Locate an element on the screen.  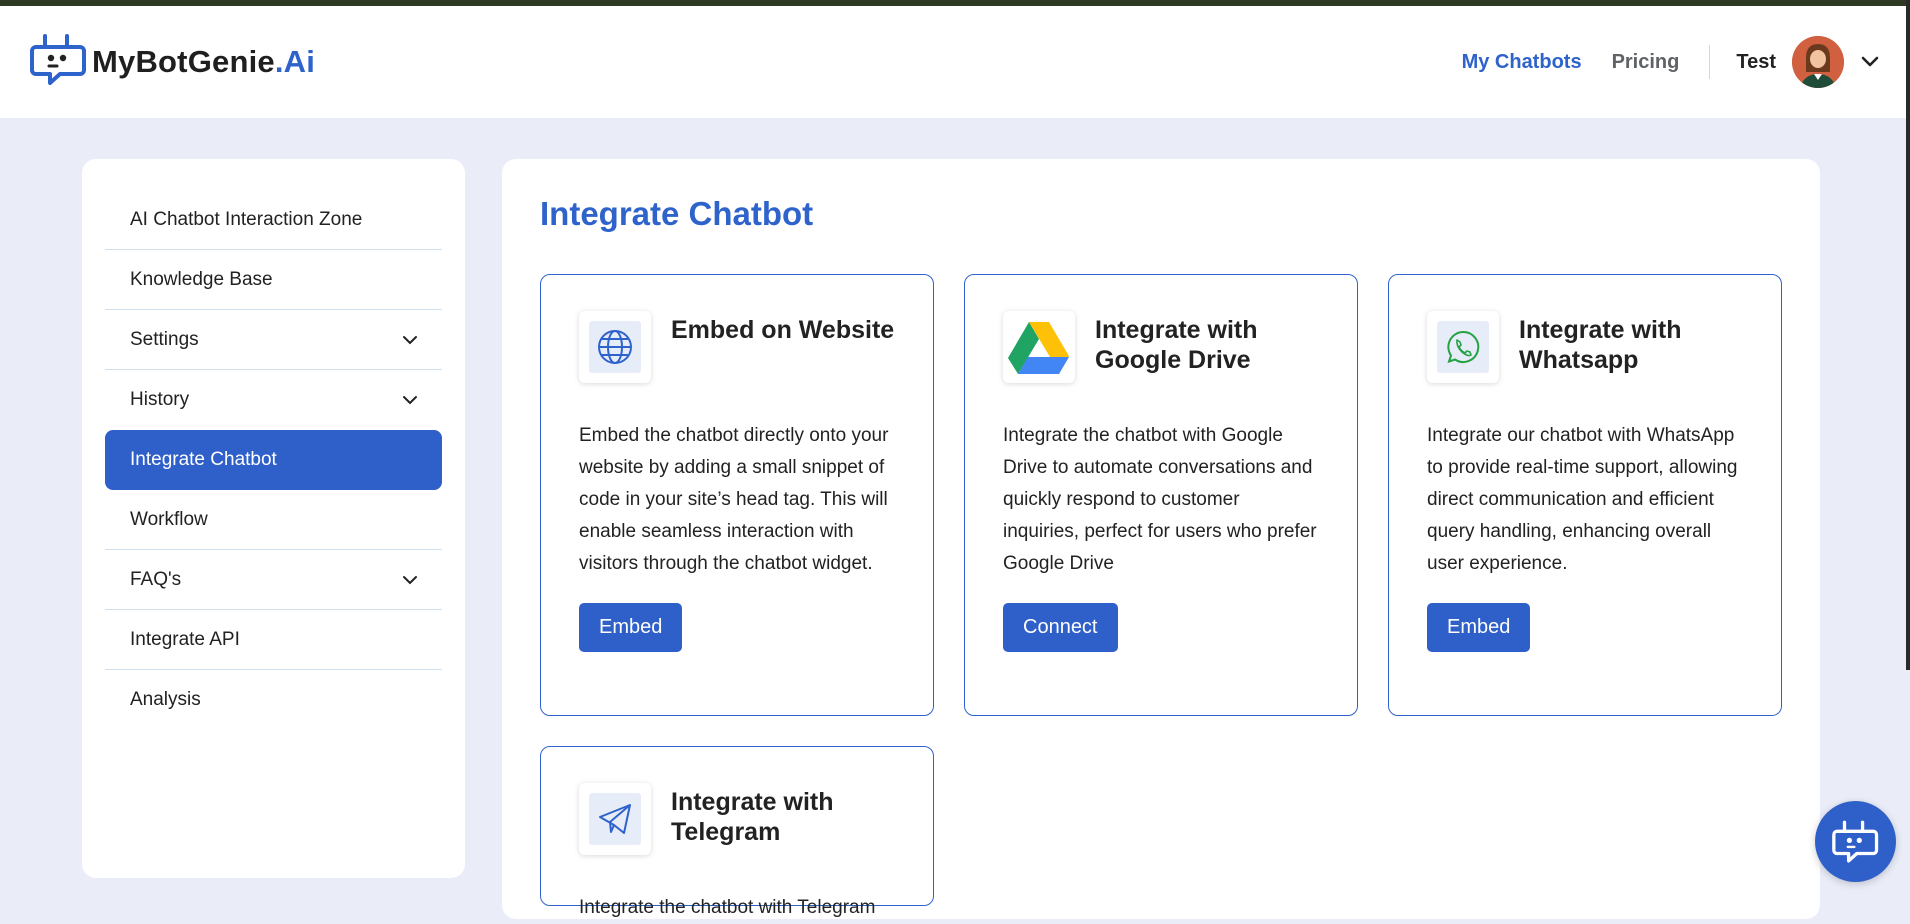
card-header: Integrate with Whatsapp is located at coordinates (1585, 347).